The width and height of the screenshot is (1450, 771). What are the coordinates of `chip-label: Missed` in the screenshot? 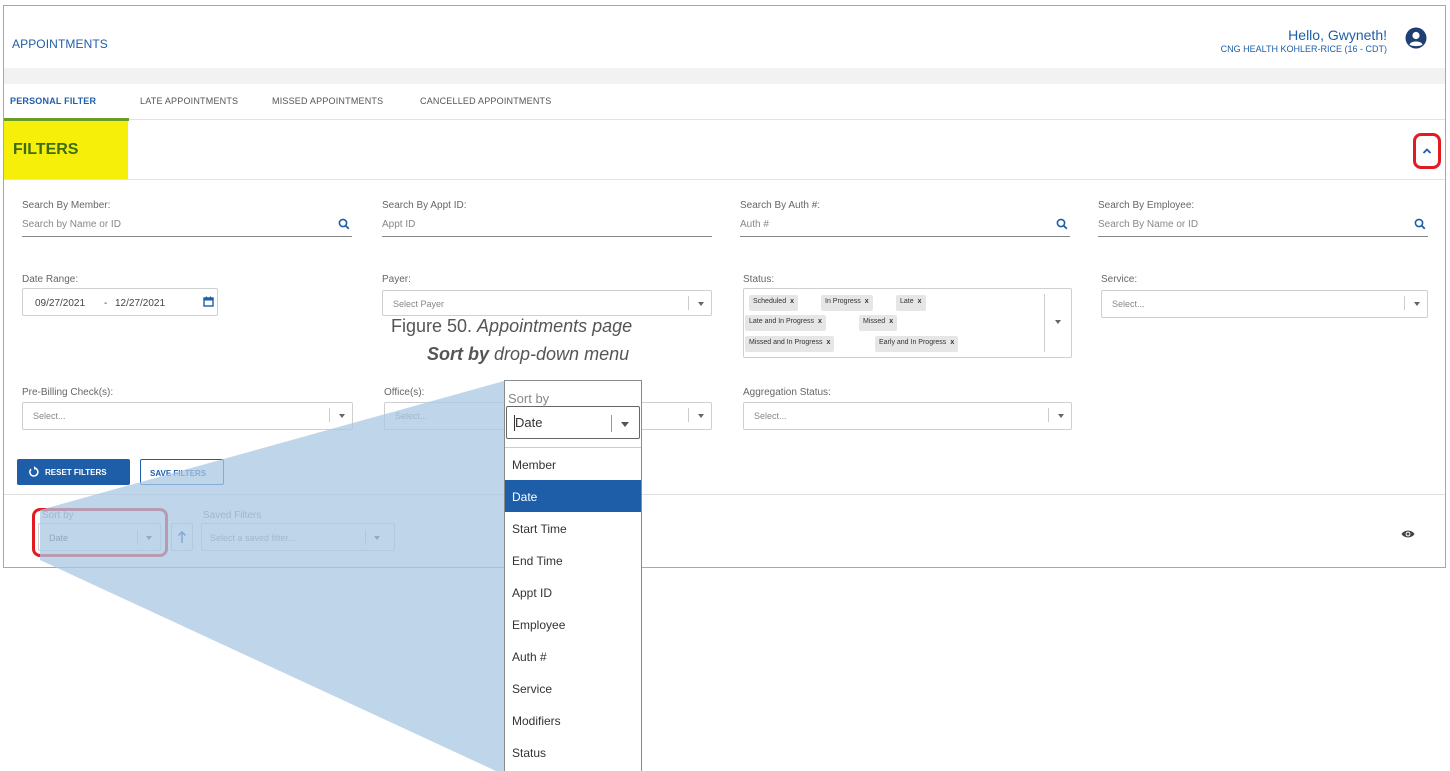 It's located at (874, 321).